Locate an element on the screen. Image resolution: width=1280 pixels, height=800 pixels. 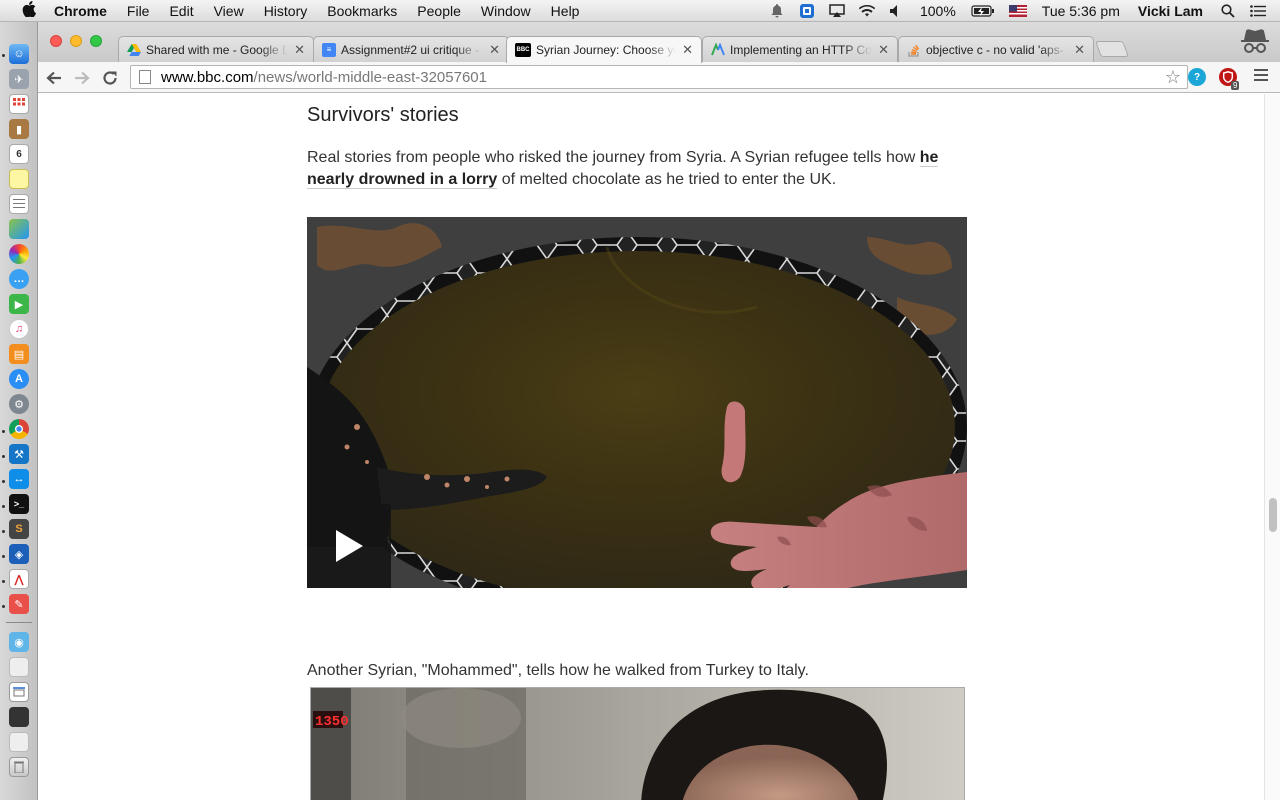
ublock-badge: 9 is located at coordinates (1235, 85).